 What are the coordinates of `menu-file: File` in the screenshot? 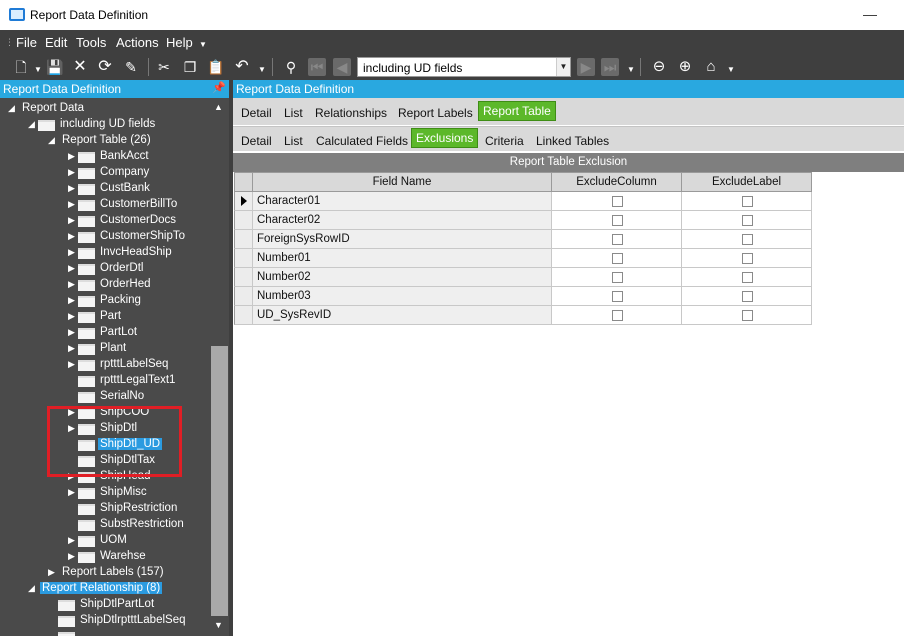 It's located at (26, 42).